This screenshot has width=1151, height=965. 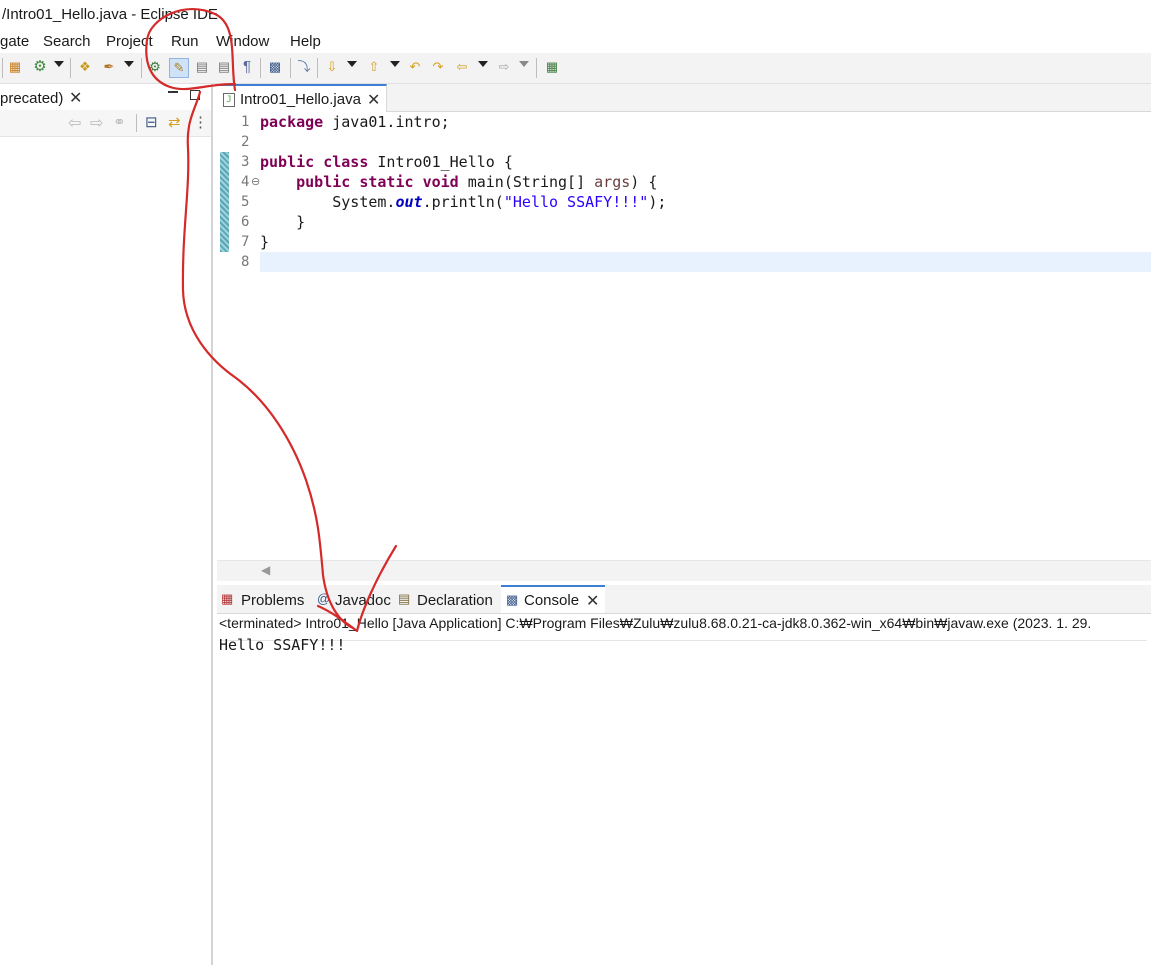 What do you see at coordinates (355, 122) in the screenshot?
I see `code-line-1: package java01.intro;` at bounding box center [355, 122].